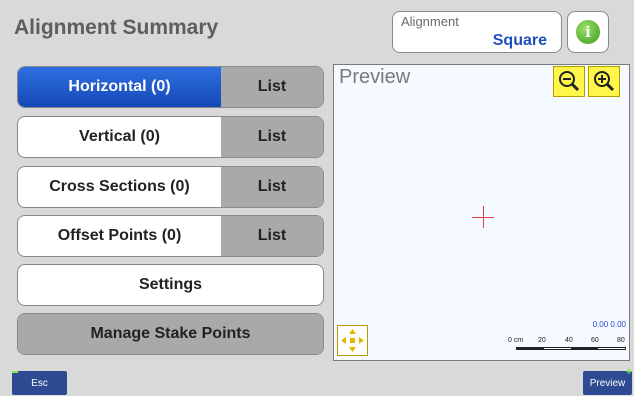  What do you see at coordinates (119, 87) in the screenshot?
I see `horizontal-button: Horizontal (0)` at bounding box center [119, 87].